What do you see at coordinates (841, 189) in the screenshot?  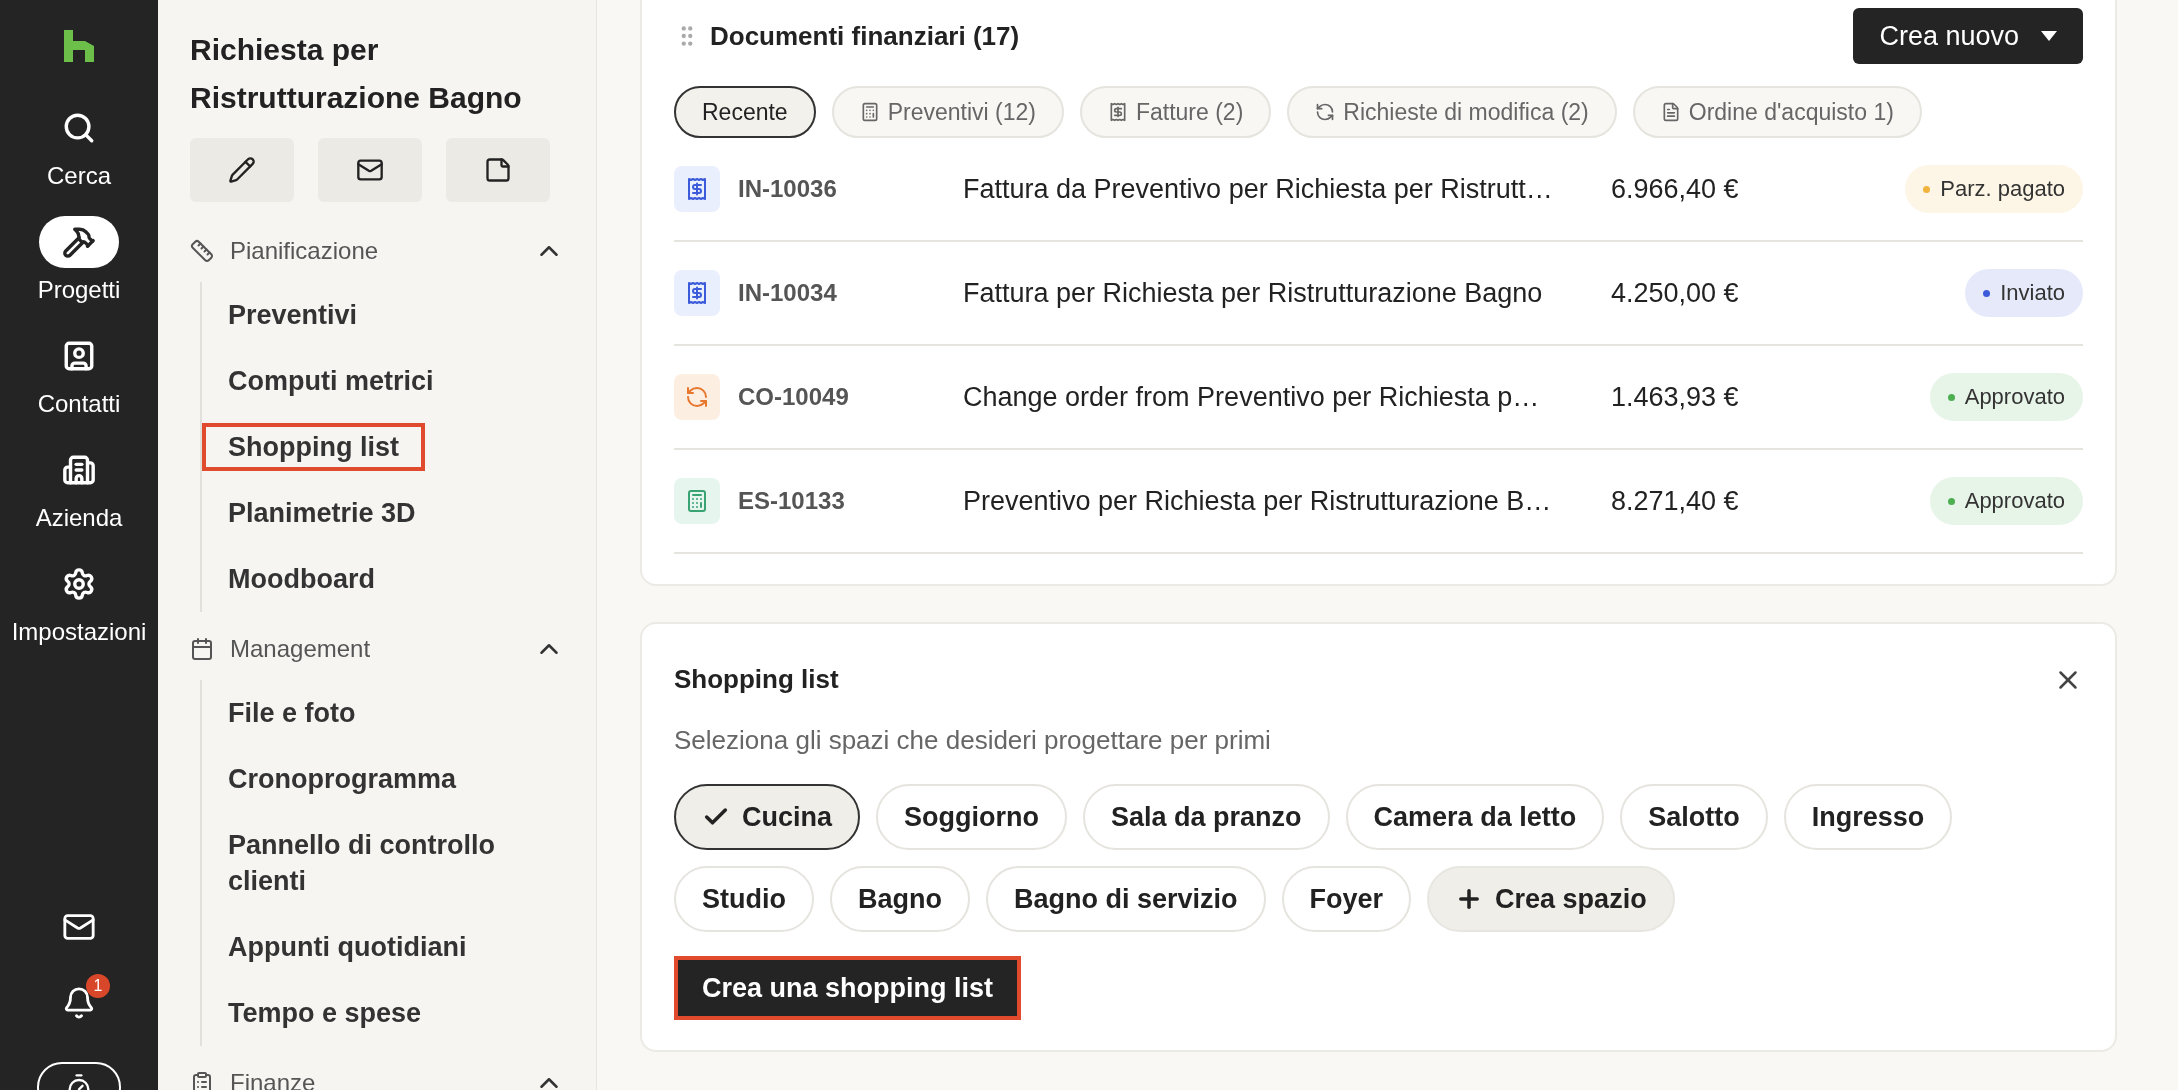 I see `document-number: IN-10036` at bounding box center [841, 189].